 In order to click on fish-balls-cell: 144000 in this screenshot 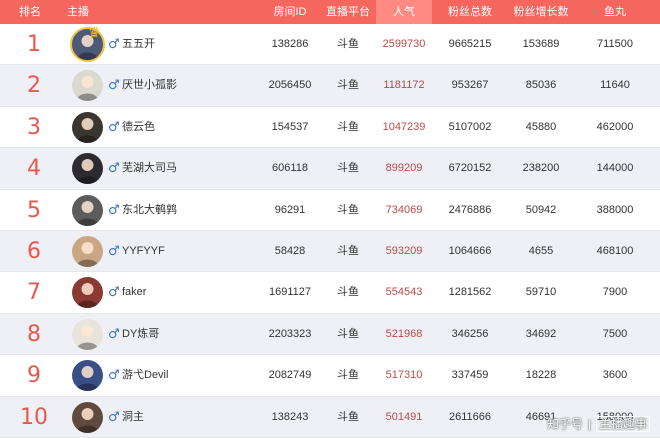, I will do `click(615, 168)`.